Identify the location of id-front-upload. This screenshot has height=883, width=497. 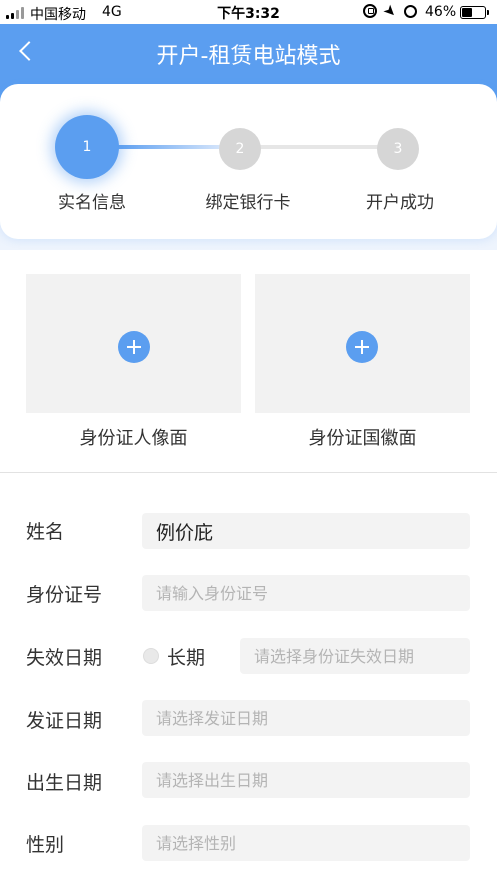
(133, 343).